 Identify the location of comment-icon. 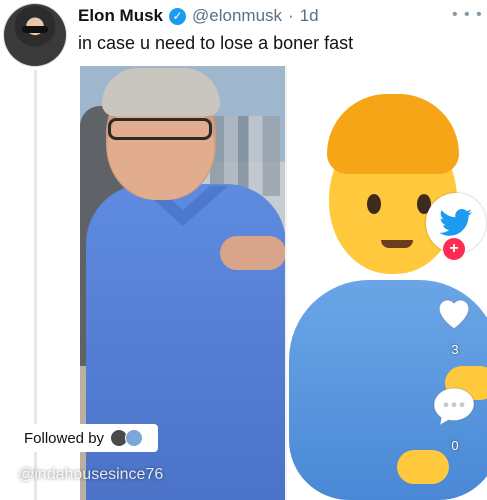
(454, 406).